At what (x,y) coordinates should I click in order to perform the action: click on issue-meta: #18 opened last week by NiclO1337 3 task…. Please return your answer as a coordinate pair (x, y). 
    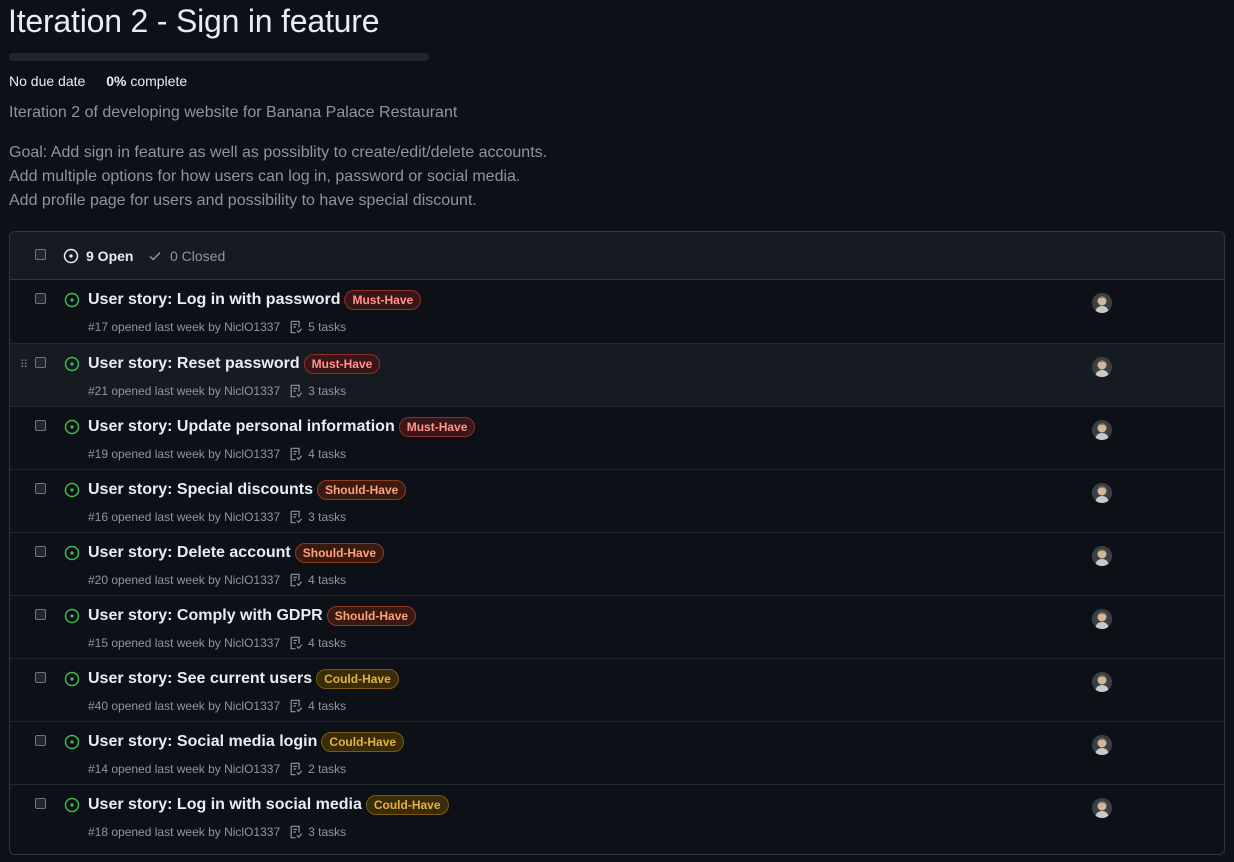
    Looking at the image, I should click on (217, 832).